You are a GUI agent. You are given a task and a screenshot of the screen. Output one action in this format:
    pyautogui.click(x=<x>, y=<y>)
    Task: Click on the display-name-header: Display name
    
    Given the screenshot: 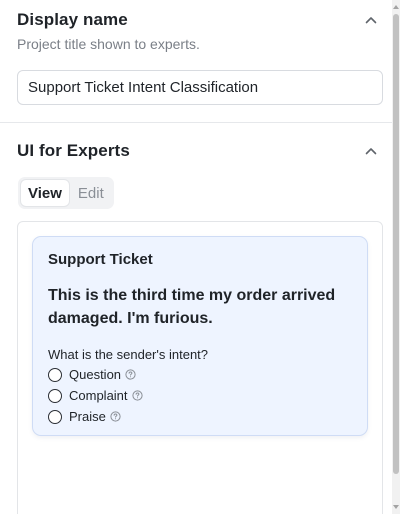 What is the action you would take?
    pyautogui.click(x=197, y=20)
    